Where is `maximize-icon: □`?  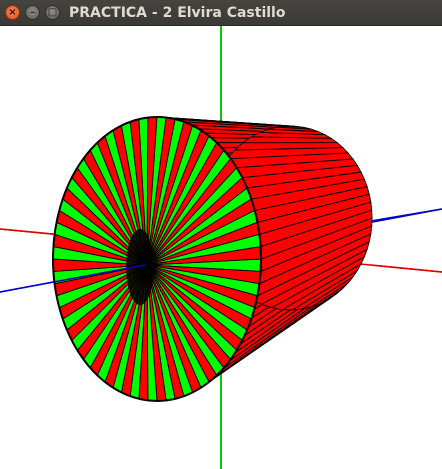 maximize-icon: □ is located at coordinates (52, 12).